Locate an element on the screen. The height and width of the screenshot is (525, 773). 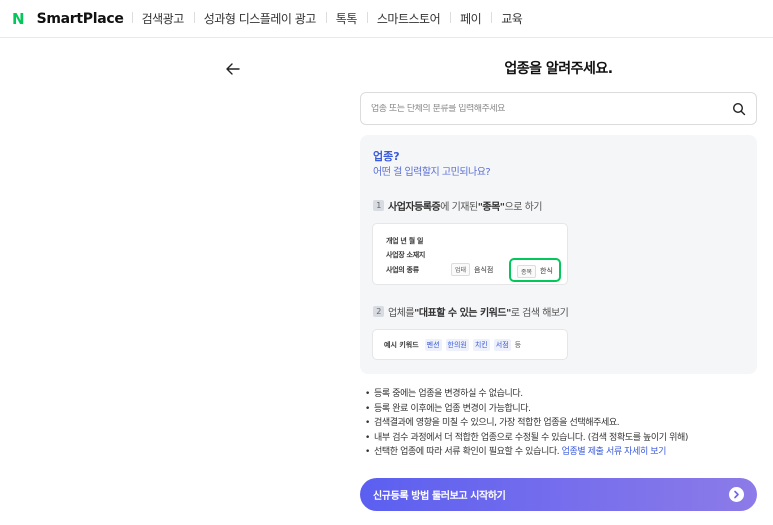
back-button is located at coordinates (233, 69).